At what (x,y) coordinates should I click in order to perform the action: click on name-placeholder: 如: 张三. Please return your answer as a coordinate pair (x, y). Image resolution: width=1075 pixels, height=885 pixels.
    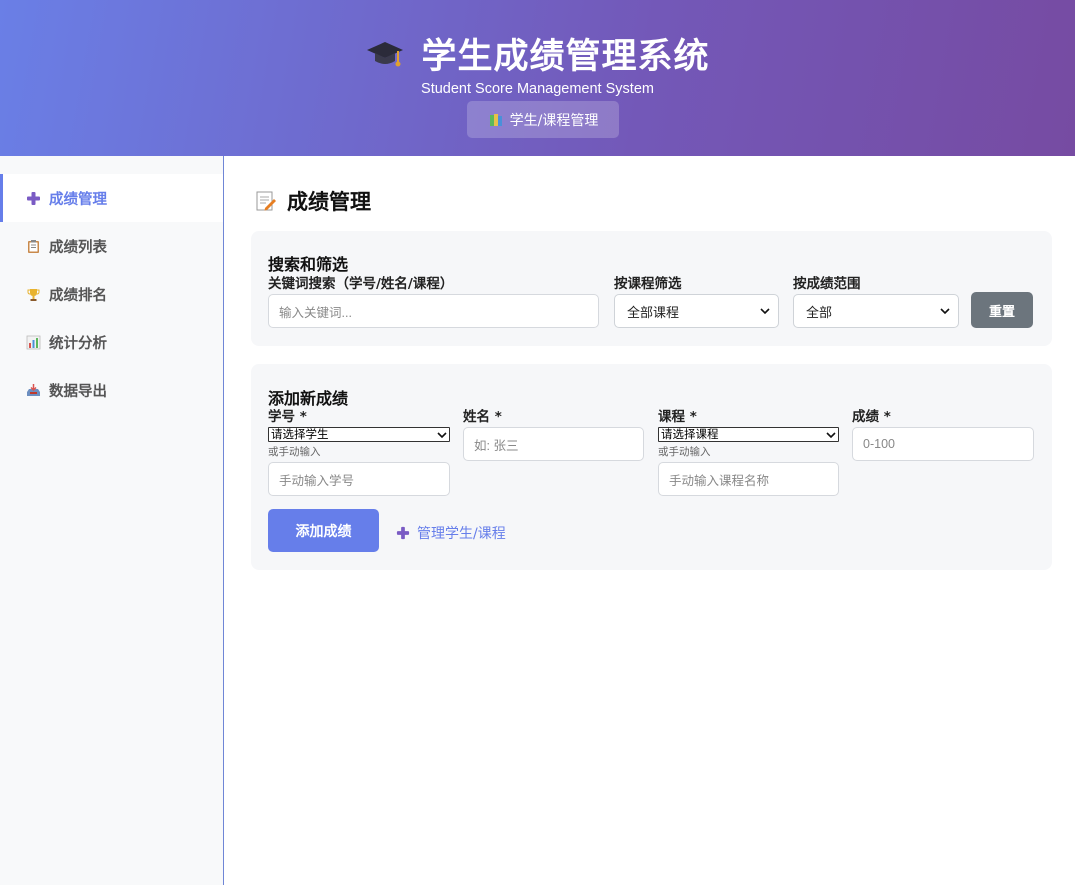
    Looking at the image, I should click on (496, 445).